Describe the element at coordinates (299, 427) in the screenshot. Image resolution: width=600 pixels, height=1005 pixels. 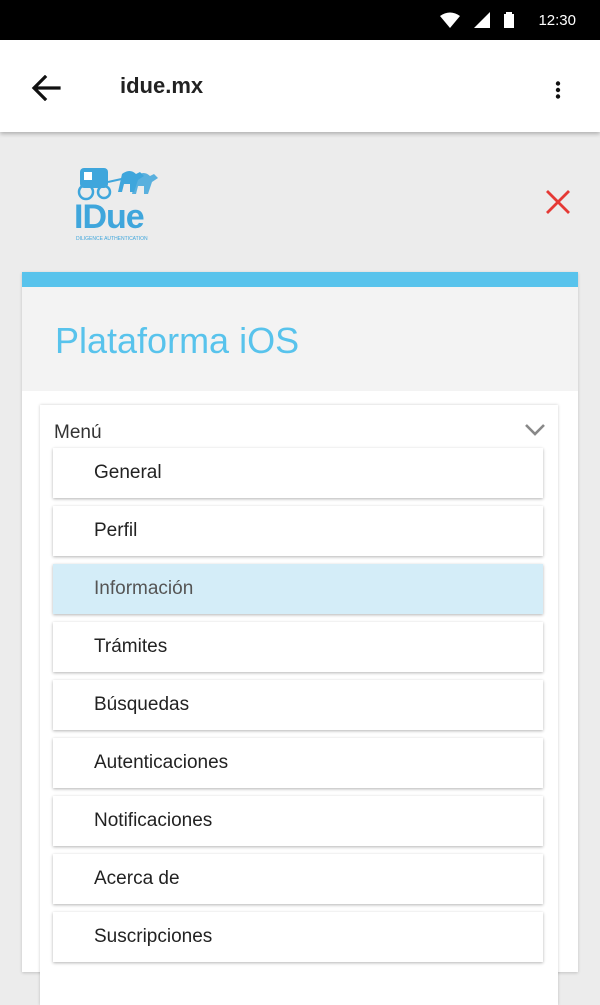
I see `menu-dropdown-toggle: Menú` at that location.